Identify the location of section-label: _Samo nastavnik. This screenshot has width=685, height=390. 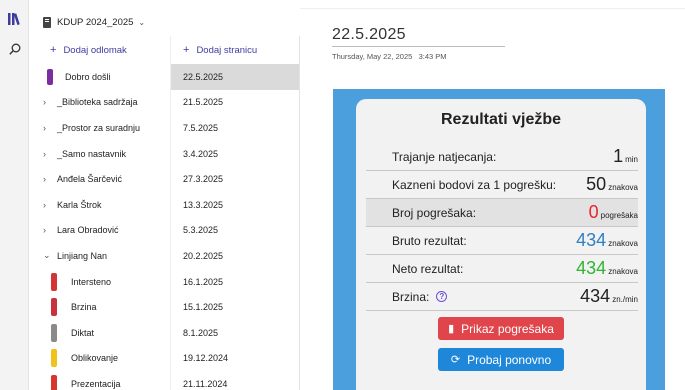
(92, 153).